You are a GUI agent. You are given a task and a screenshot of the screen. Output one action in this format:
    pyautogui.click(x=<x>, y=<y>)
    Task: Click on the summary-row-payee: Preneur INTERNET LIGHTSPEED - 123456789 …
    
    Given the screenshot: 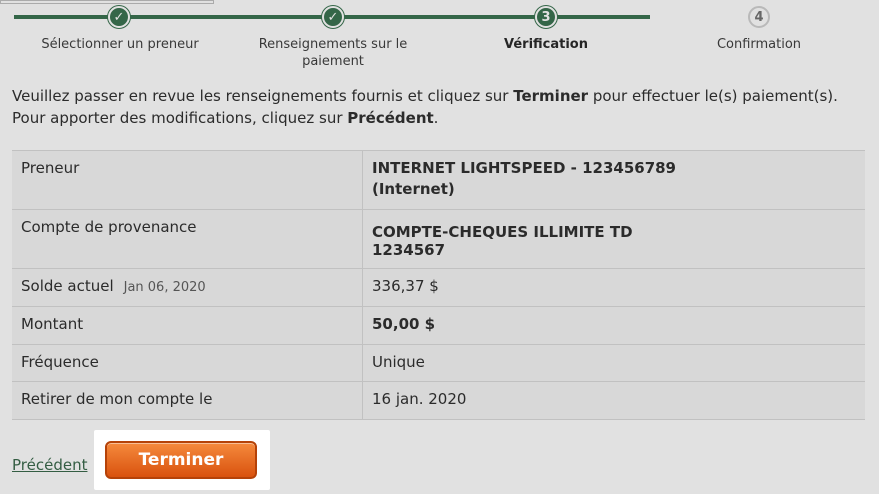 What is the action you would take?
    pyautogui.click(x=438, y=180)
    